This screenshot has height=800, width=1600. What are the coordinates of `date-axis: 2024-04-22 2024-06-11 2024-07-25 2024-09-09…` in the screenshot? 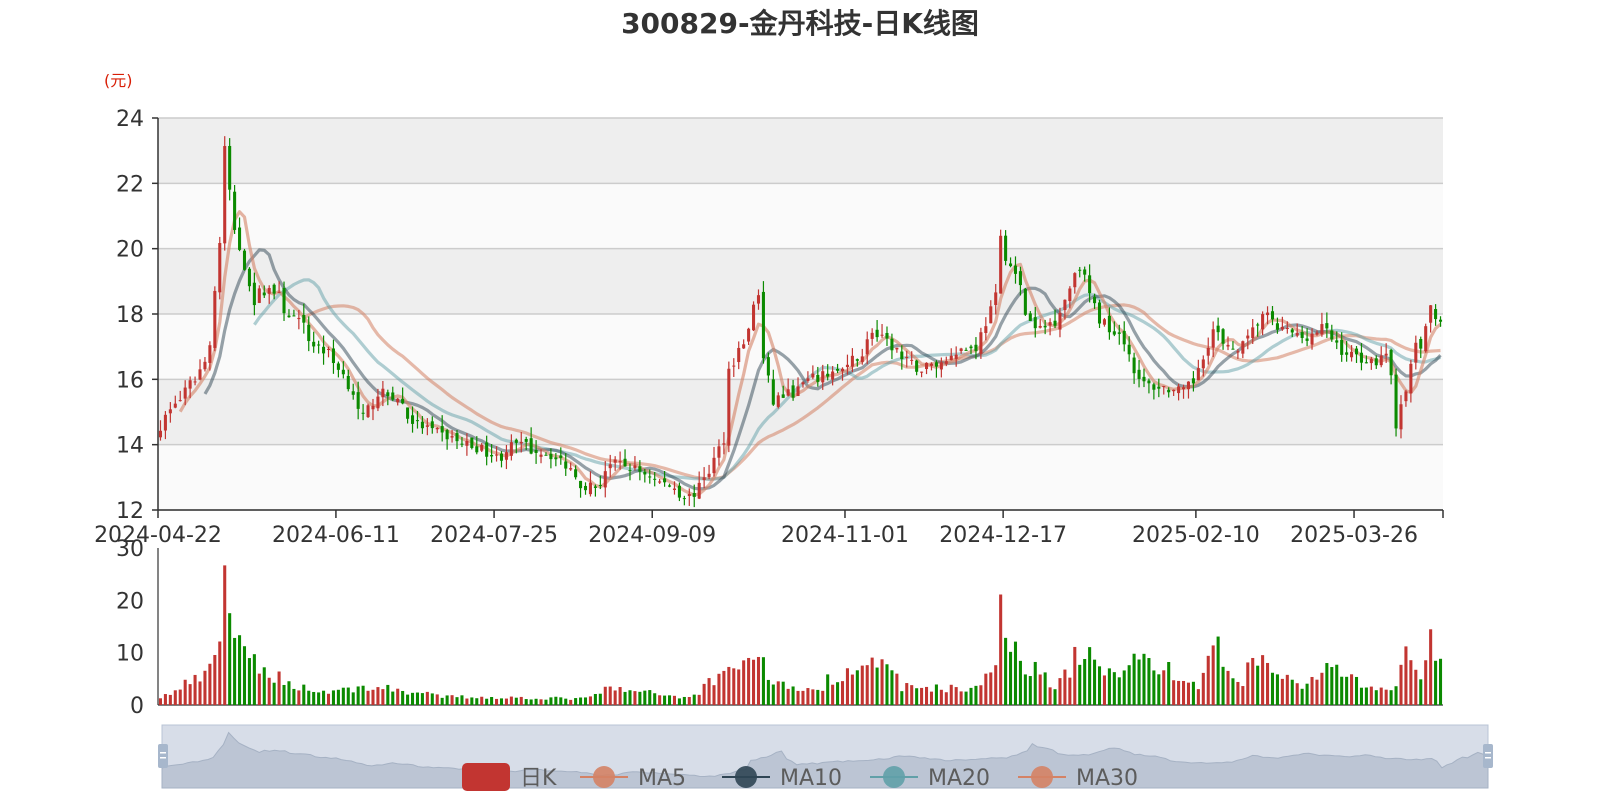 It's located at (769, 528).